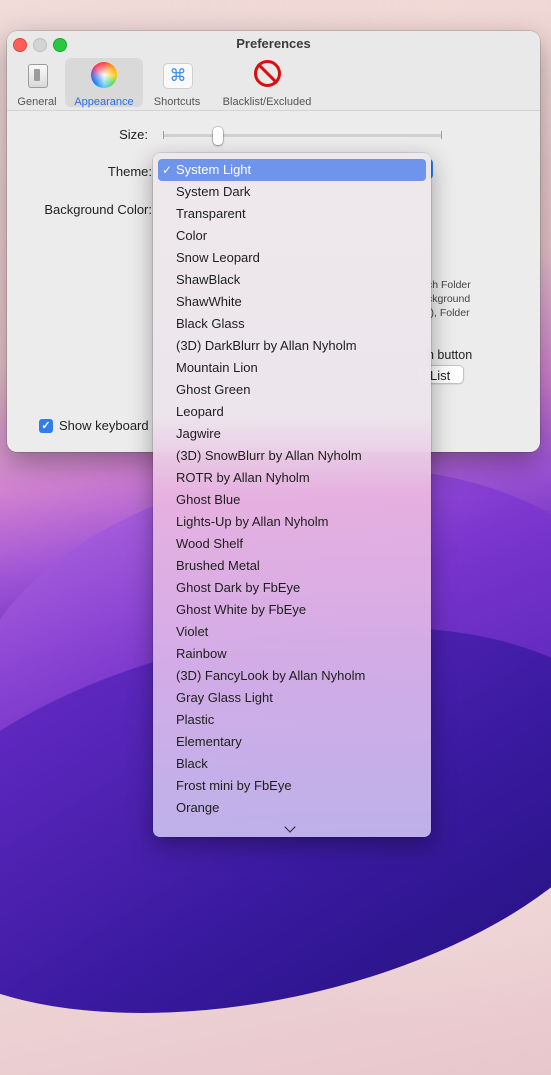 This screenshot has width=551, height=1075. Describe the element at coordinates (271, 675) in the screenshot. I see `theme-menu-item-label: (3D) FancyLook by Allan Nyholm` at that location.